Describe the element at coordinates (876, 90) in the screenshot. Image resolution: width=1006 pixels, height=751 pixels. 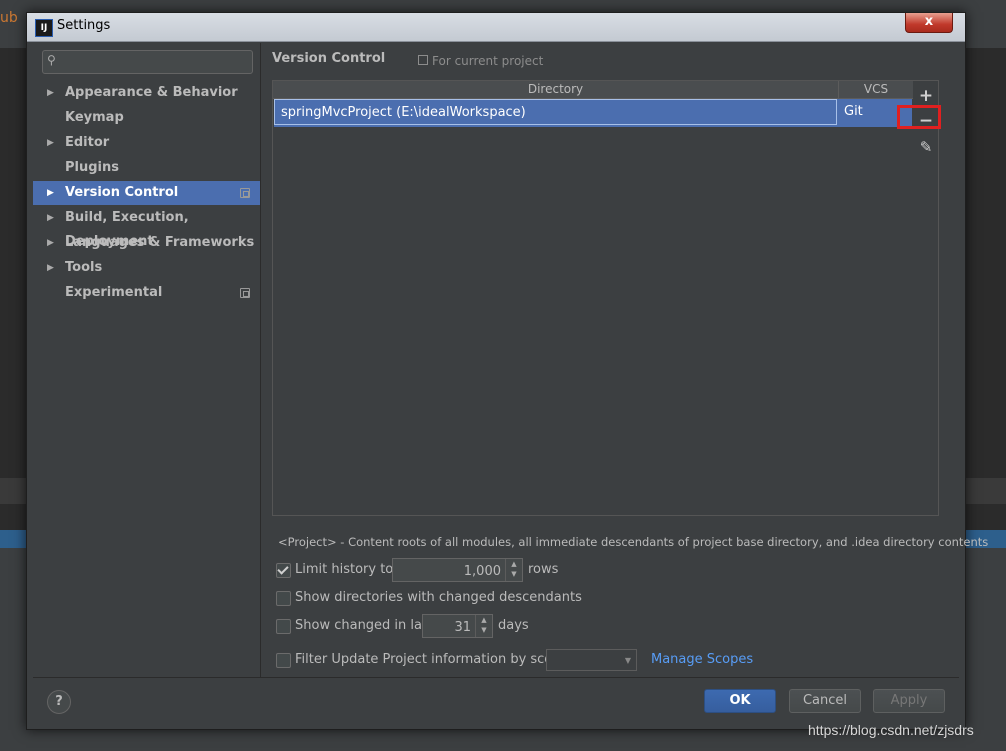
I see `column-header-vcs: VCS` at that location.